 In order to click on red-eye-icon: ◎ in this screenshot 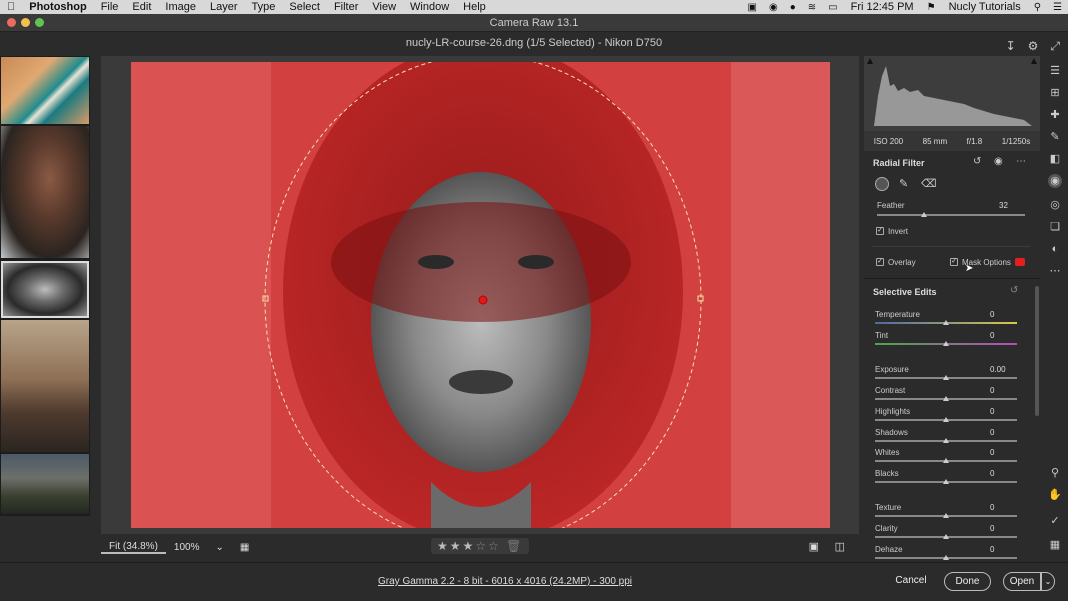, I will do `click(1055, 205)`.